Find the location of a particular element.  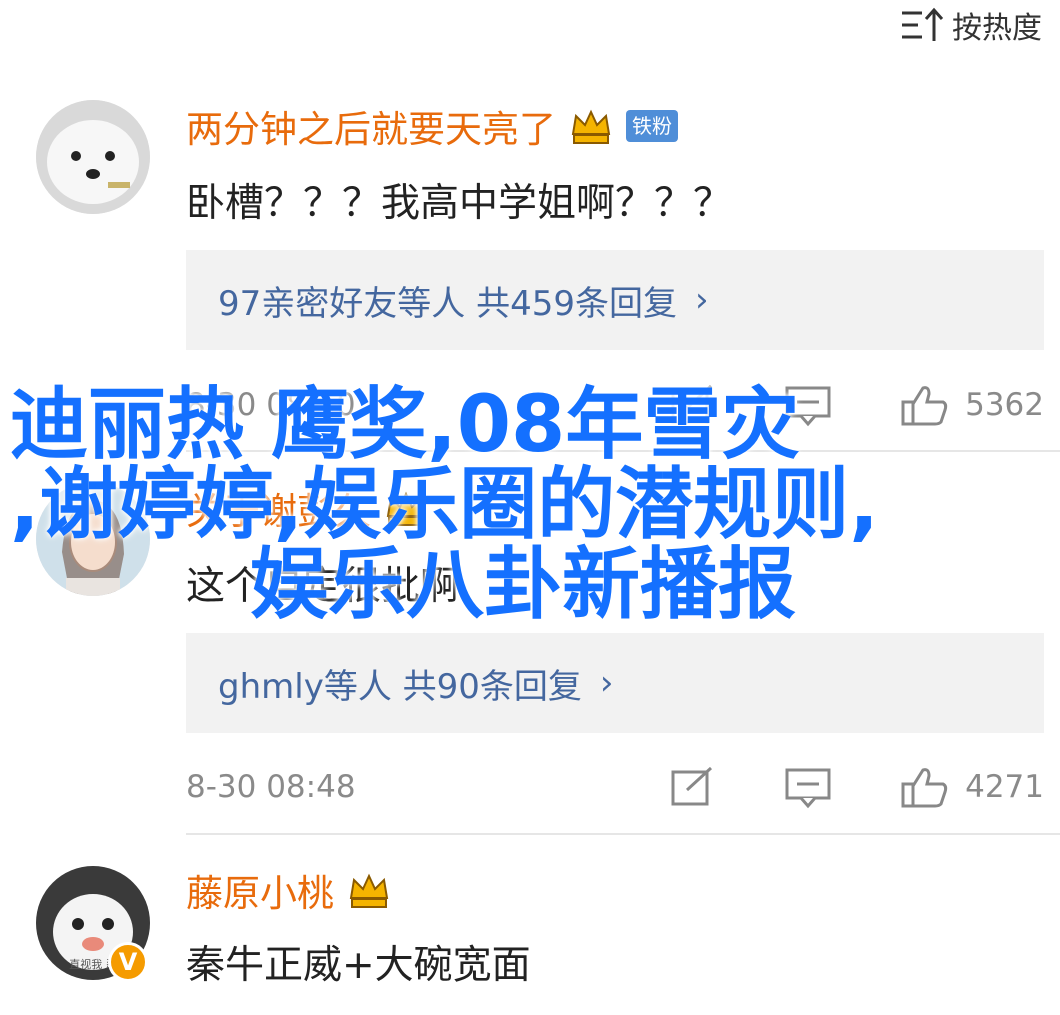

reply-summary-link: 97亲密好友等人 共459条回复 › is located at coordinates (615, 300).